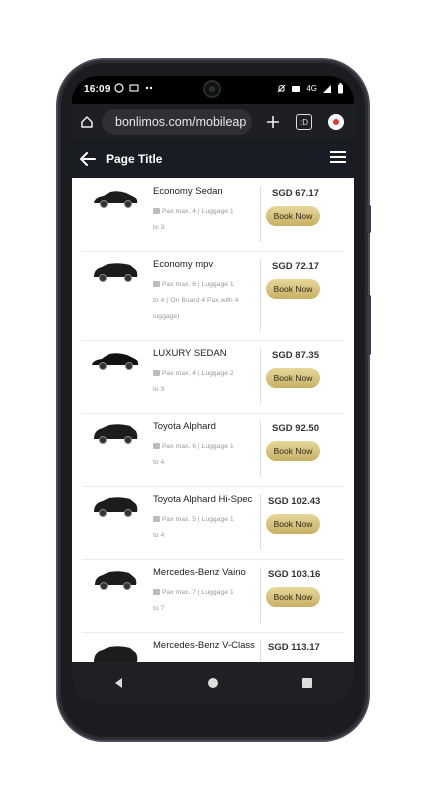  What do you see at coordinates (307, 683) in the screenshot?
I see `nav-recents-icon` at bounding box center [307, 683].